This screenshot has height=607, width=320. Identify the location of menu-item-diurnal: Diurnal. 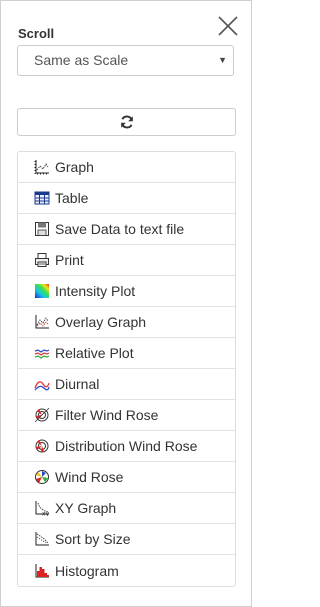
(126, 384).